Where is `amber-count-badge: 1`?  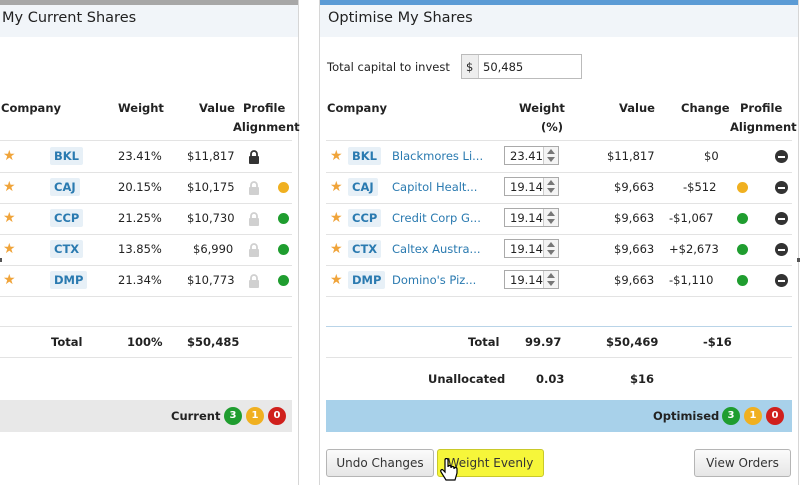
amber-count-badge: 1 is located at coordinates (753, 416).